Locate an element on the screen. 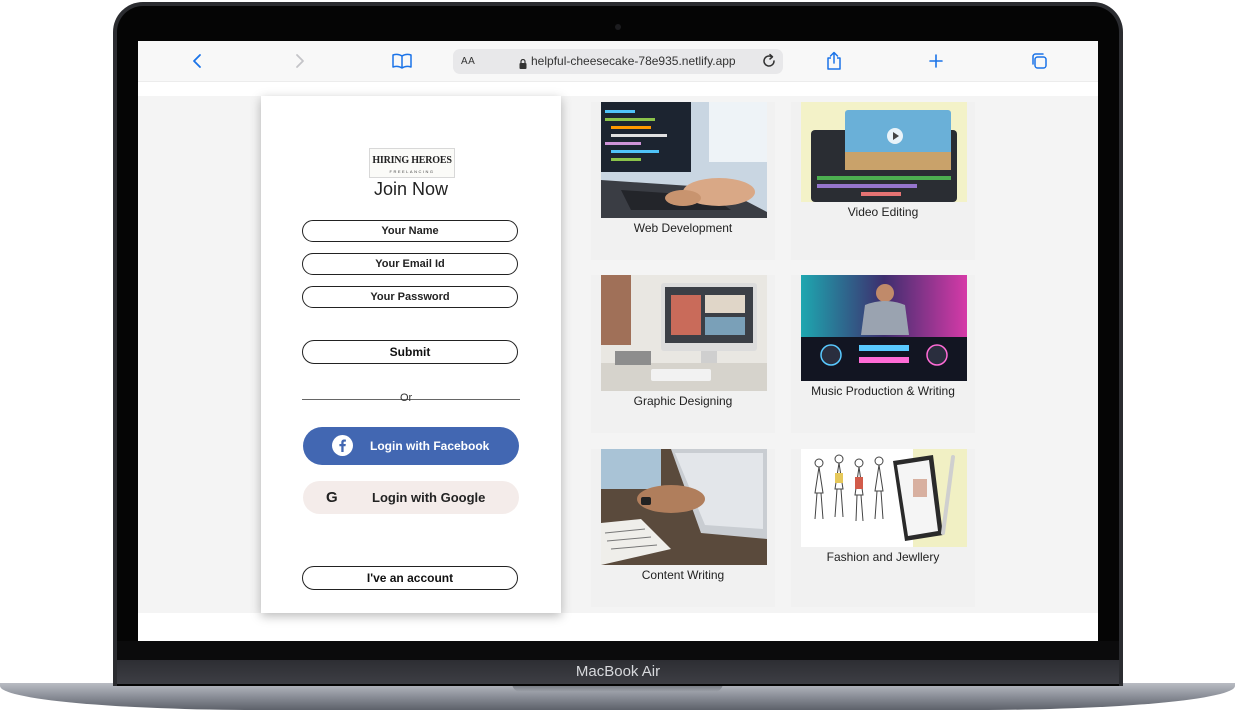 The image size is (1235, 710). brand-logo: HIRING HEROES FREELANCING is located at coordinates (412, 163).